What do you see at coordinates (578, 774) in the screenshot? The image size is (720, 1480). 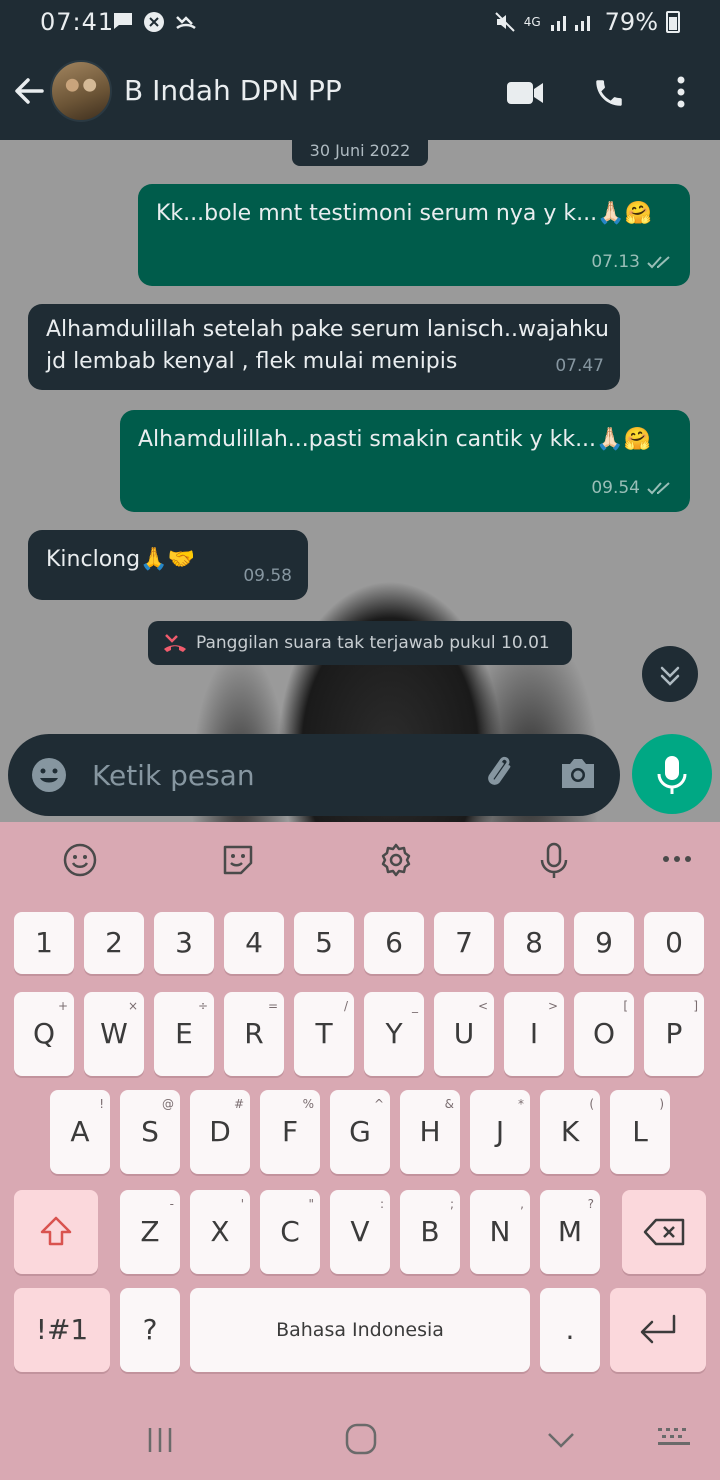 I see `camera-icon` at bounding box center [578, 774].